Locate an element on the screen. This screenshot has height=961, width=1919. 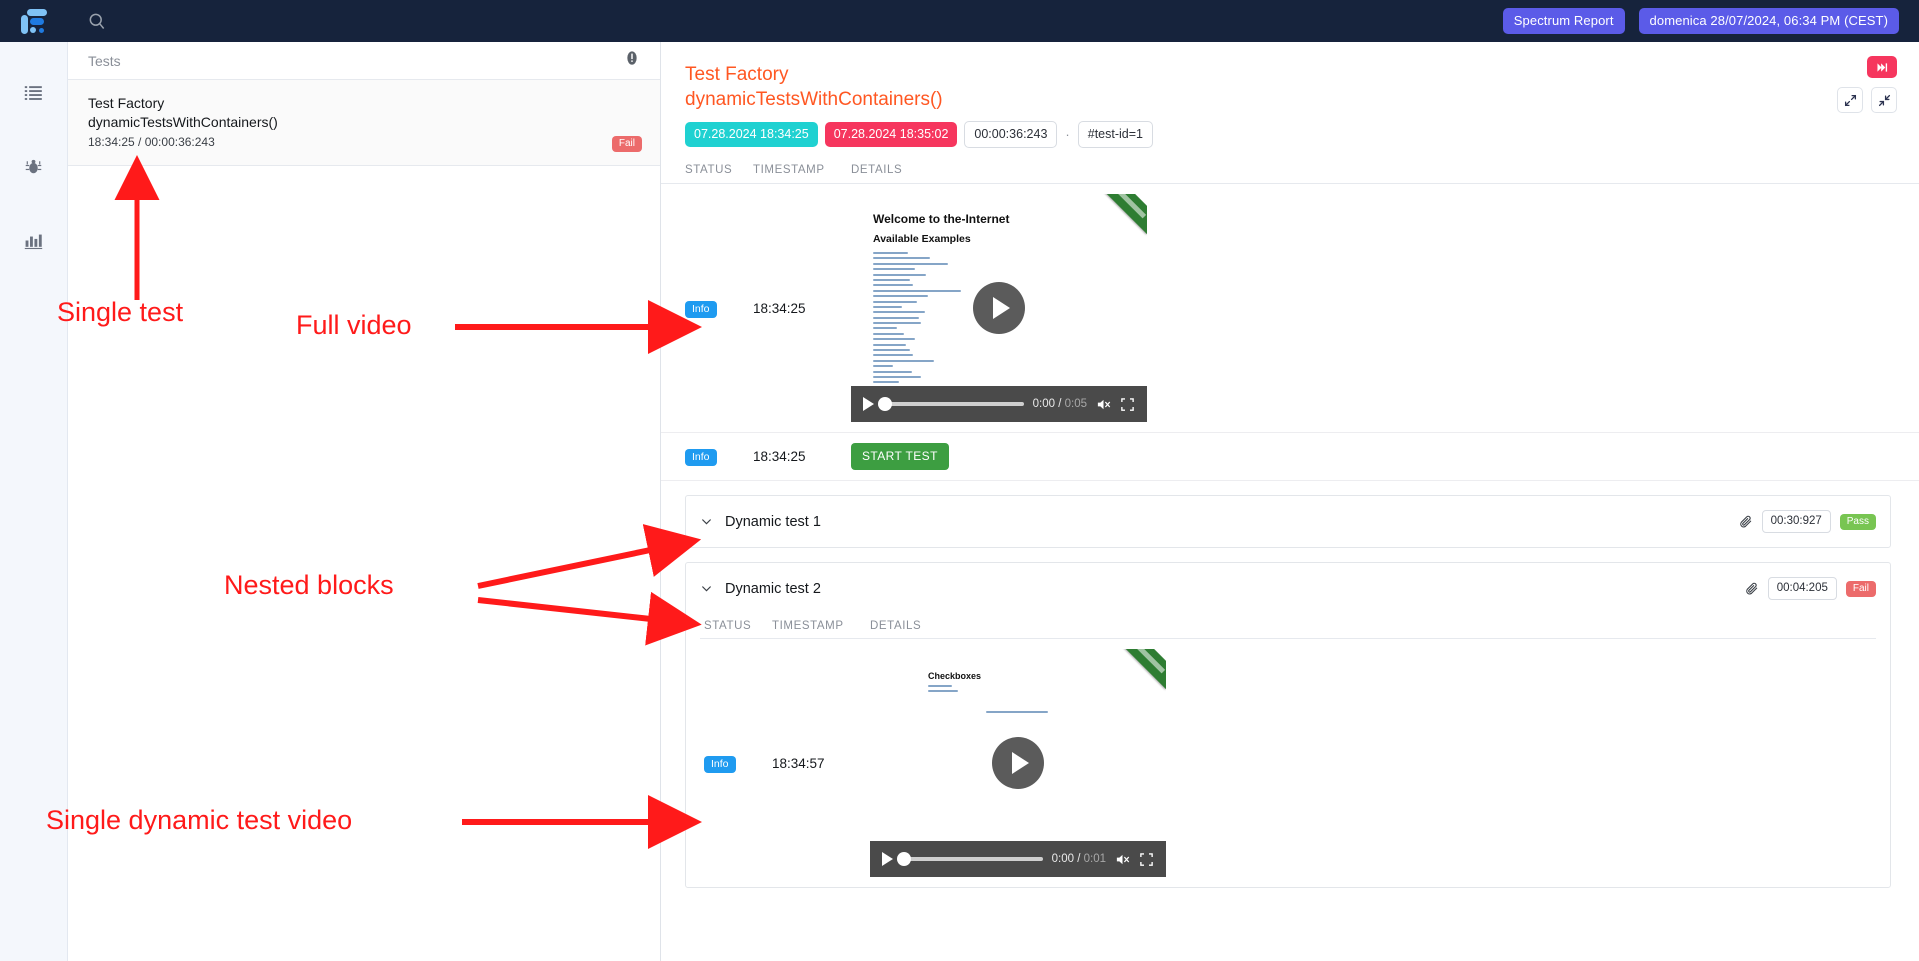
logo-container is located at coordinates (34, 21).